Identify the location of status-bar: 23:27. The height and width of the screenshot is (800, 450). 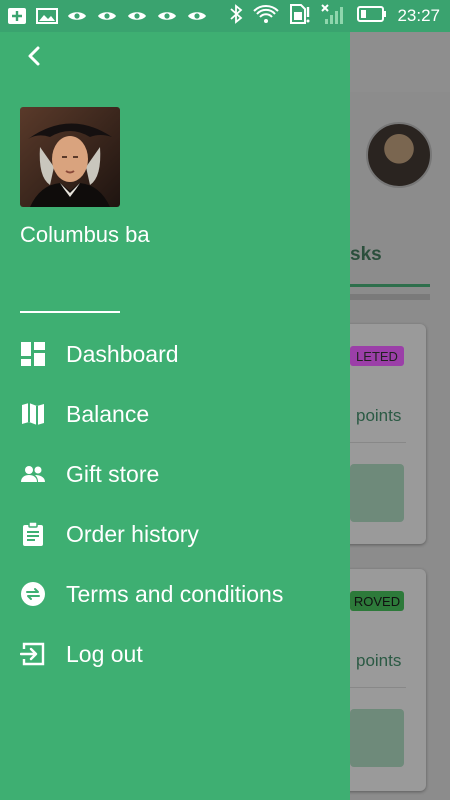
(225, 16).